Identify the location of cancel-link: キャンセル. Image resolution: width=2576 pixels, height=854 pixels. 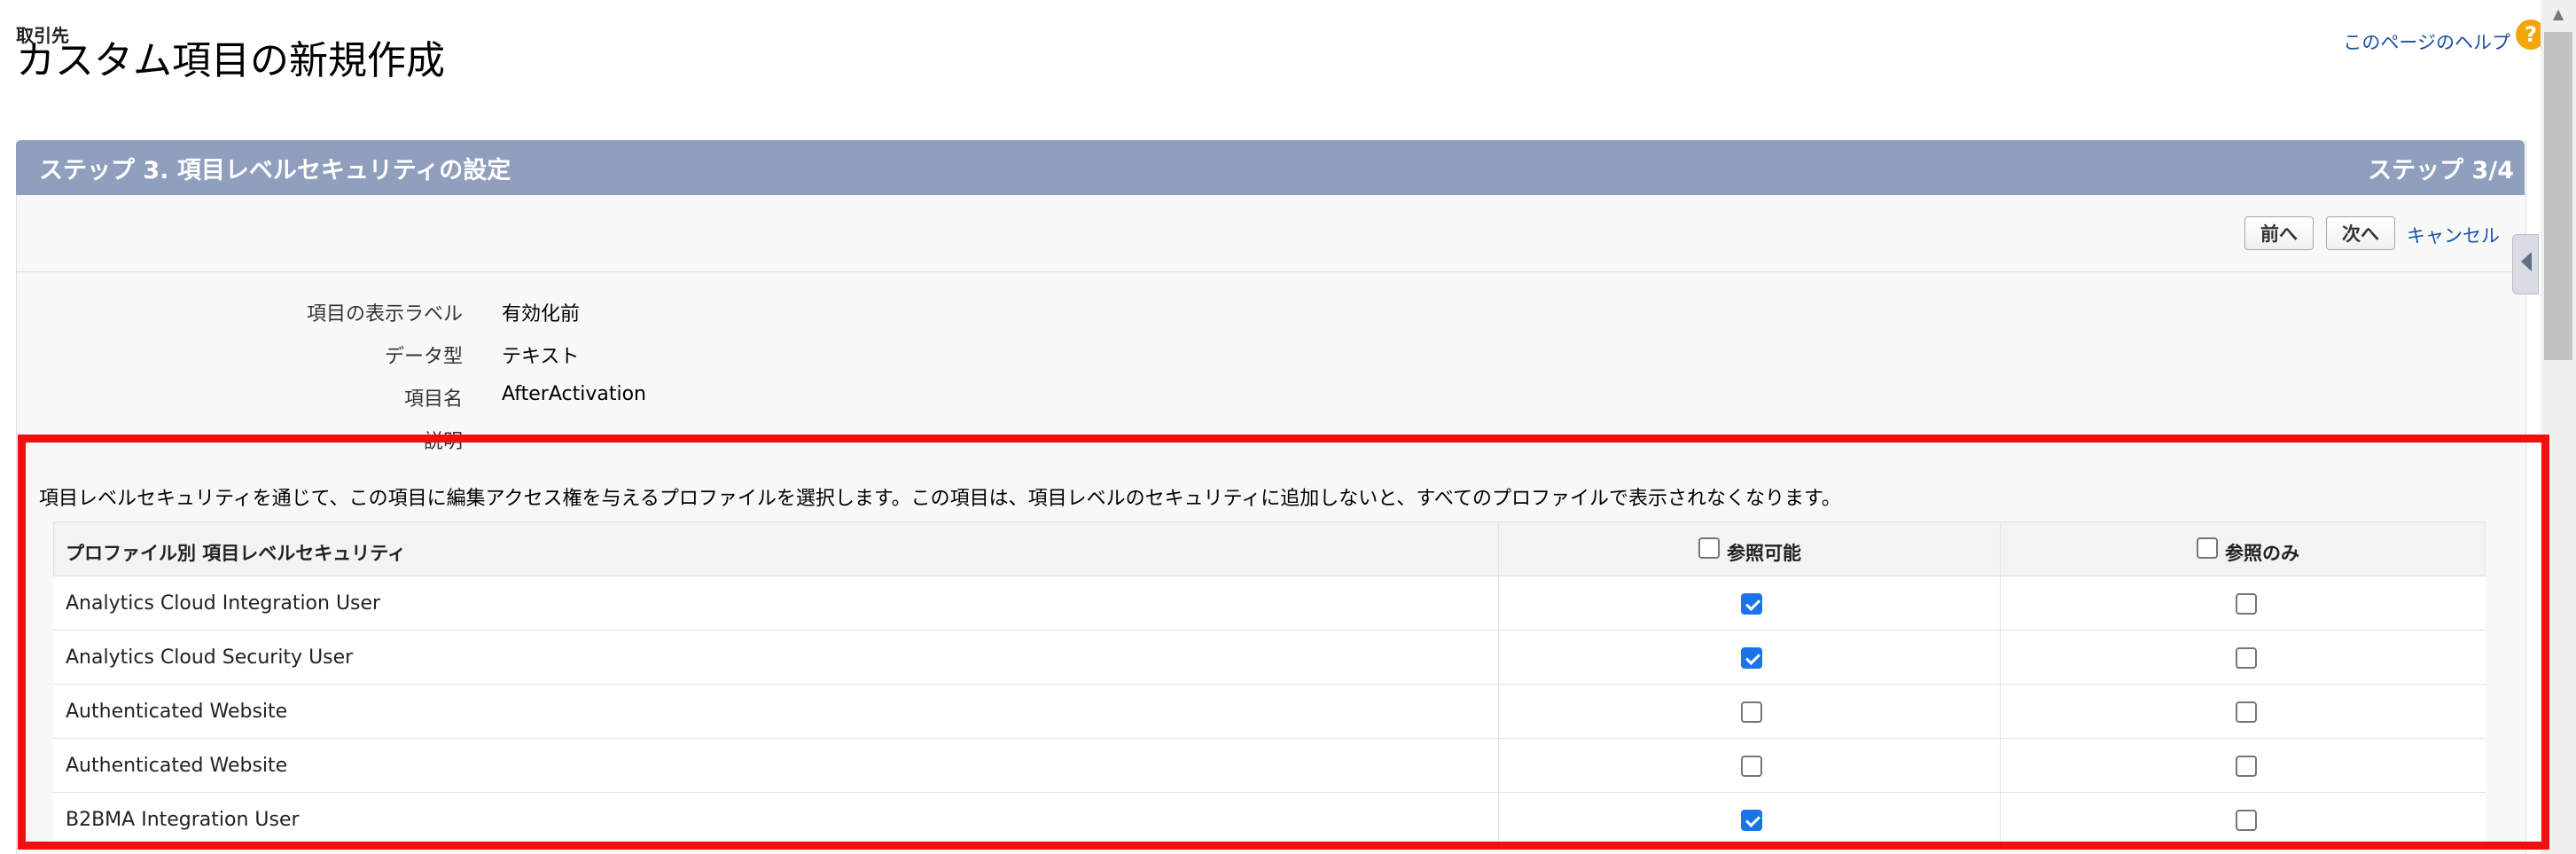
(2453, 235).